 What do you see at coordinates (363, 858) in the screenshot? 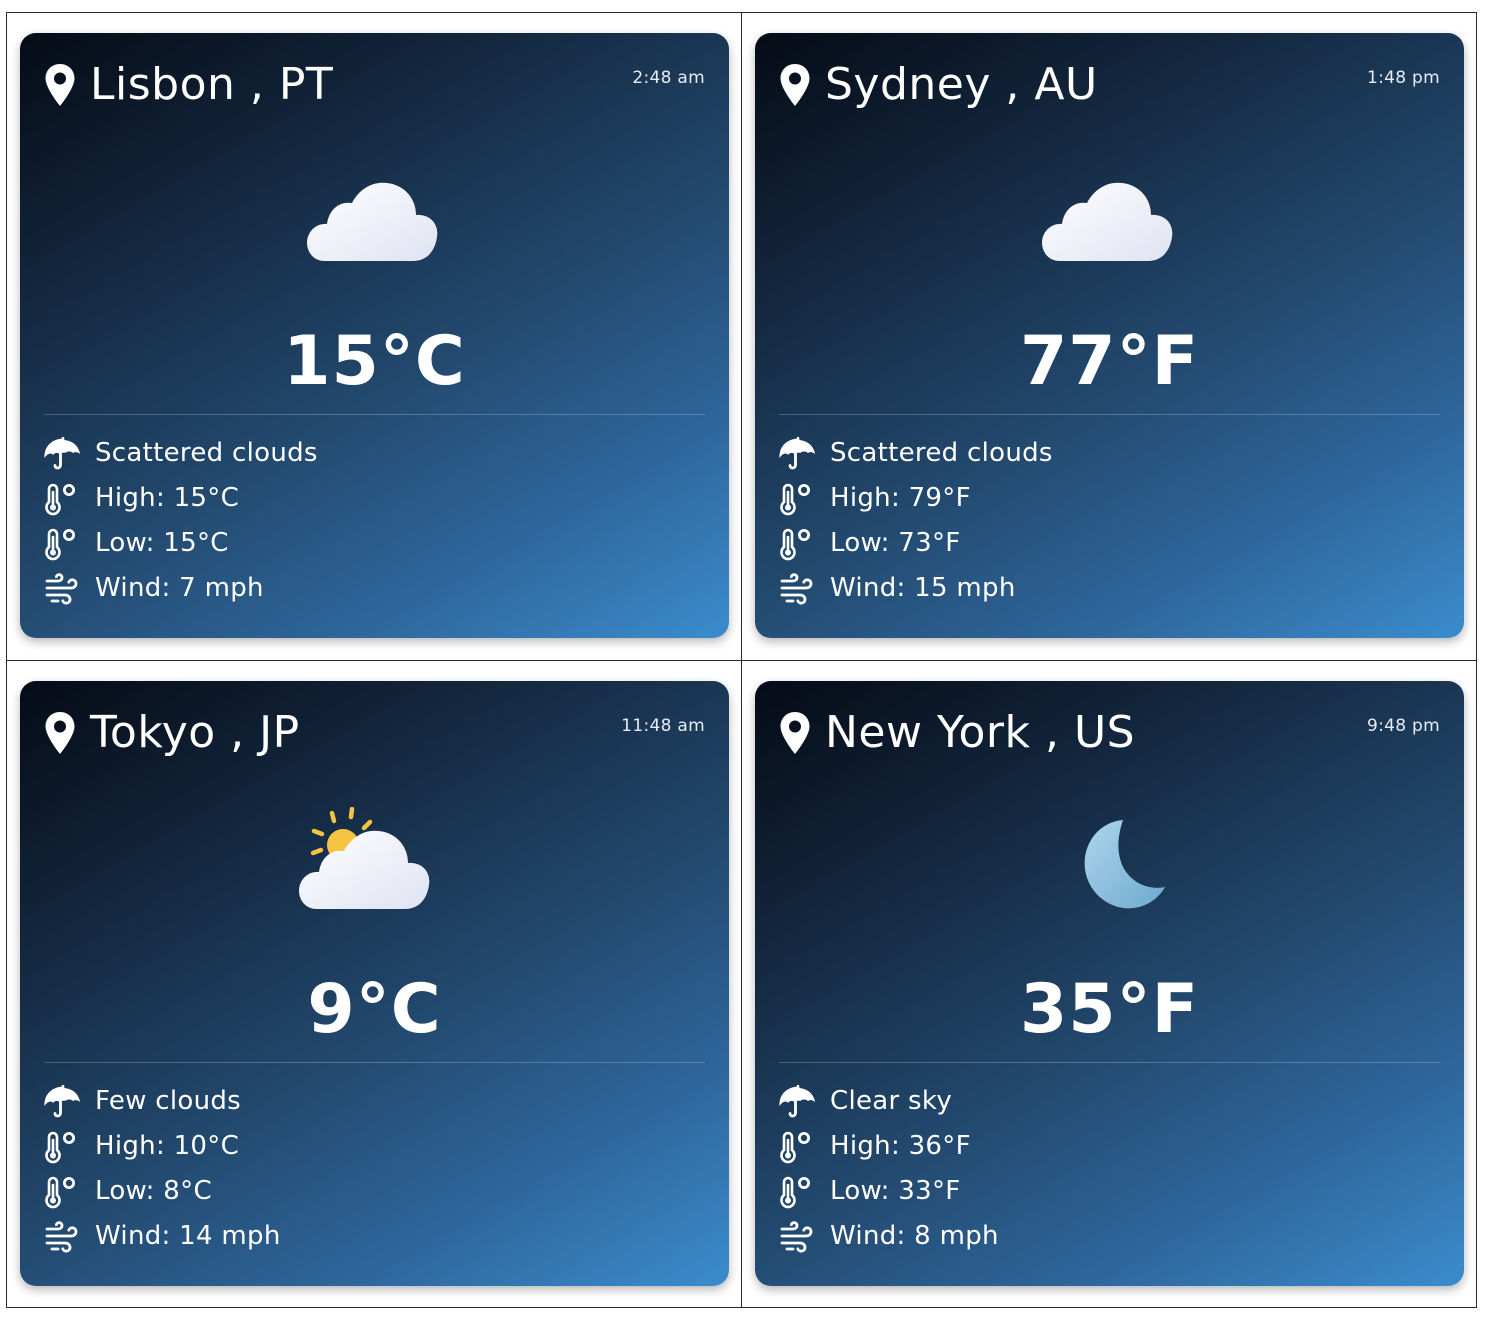
I see `sun-cloud-icon` at bounding box center [363, 858].